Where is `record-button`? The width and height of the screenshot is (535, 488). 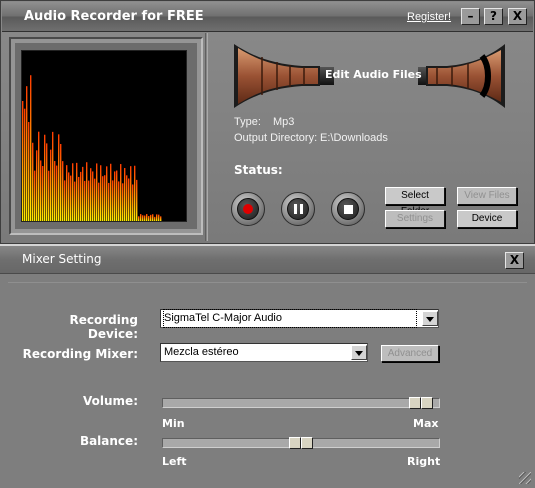 record-button is located at coordinates (248, 209).